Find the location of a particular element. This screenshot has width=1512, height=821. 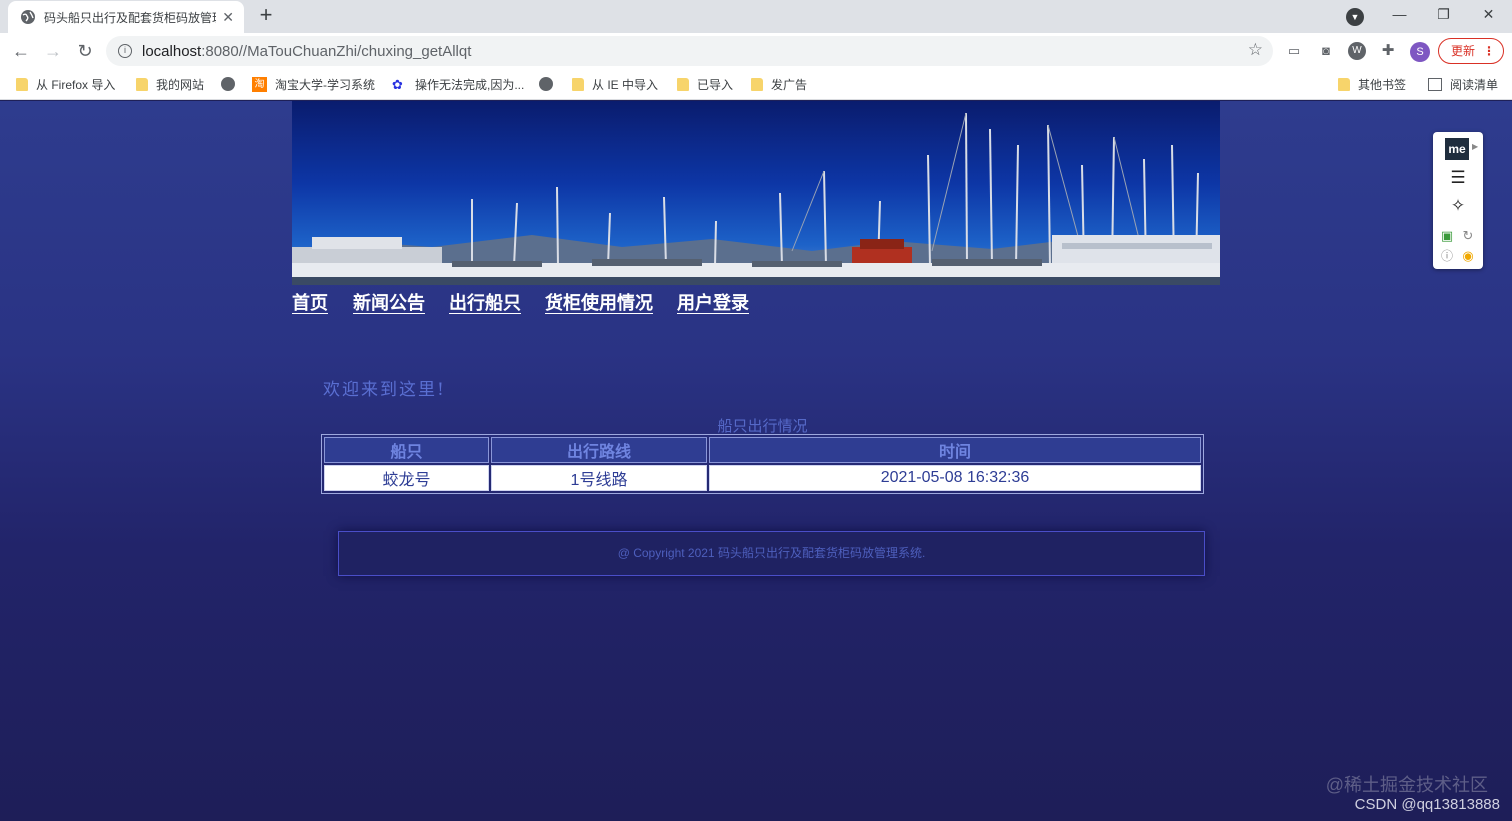

url-path: :8080//MaTouChuanZhi/chuxing_getAllqt is located at coordinates (336, 51).